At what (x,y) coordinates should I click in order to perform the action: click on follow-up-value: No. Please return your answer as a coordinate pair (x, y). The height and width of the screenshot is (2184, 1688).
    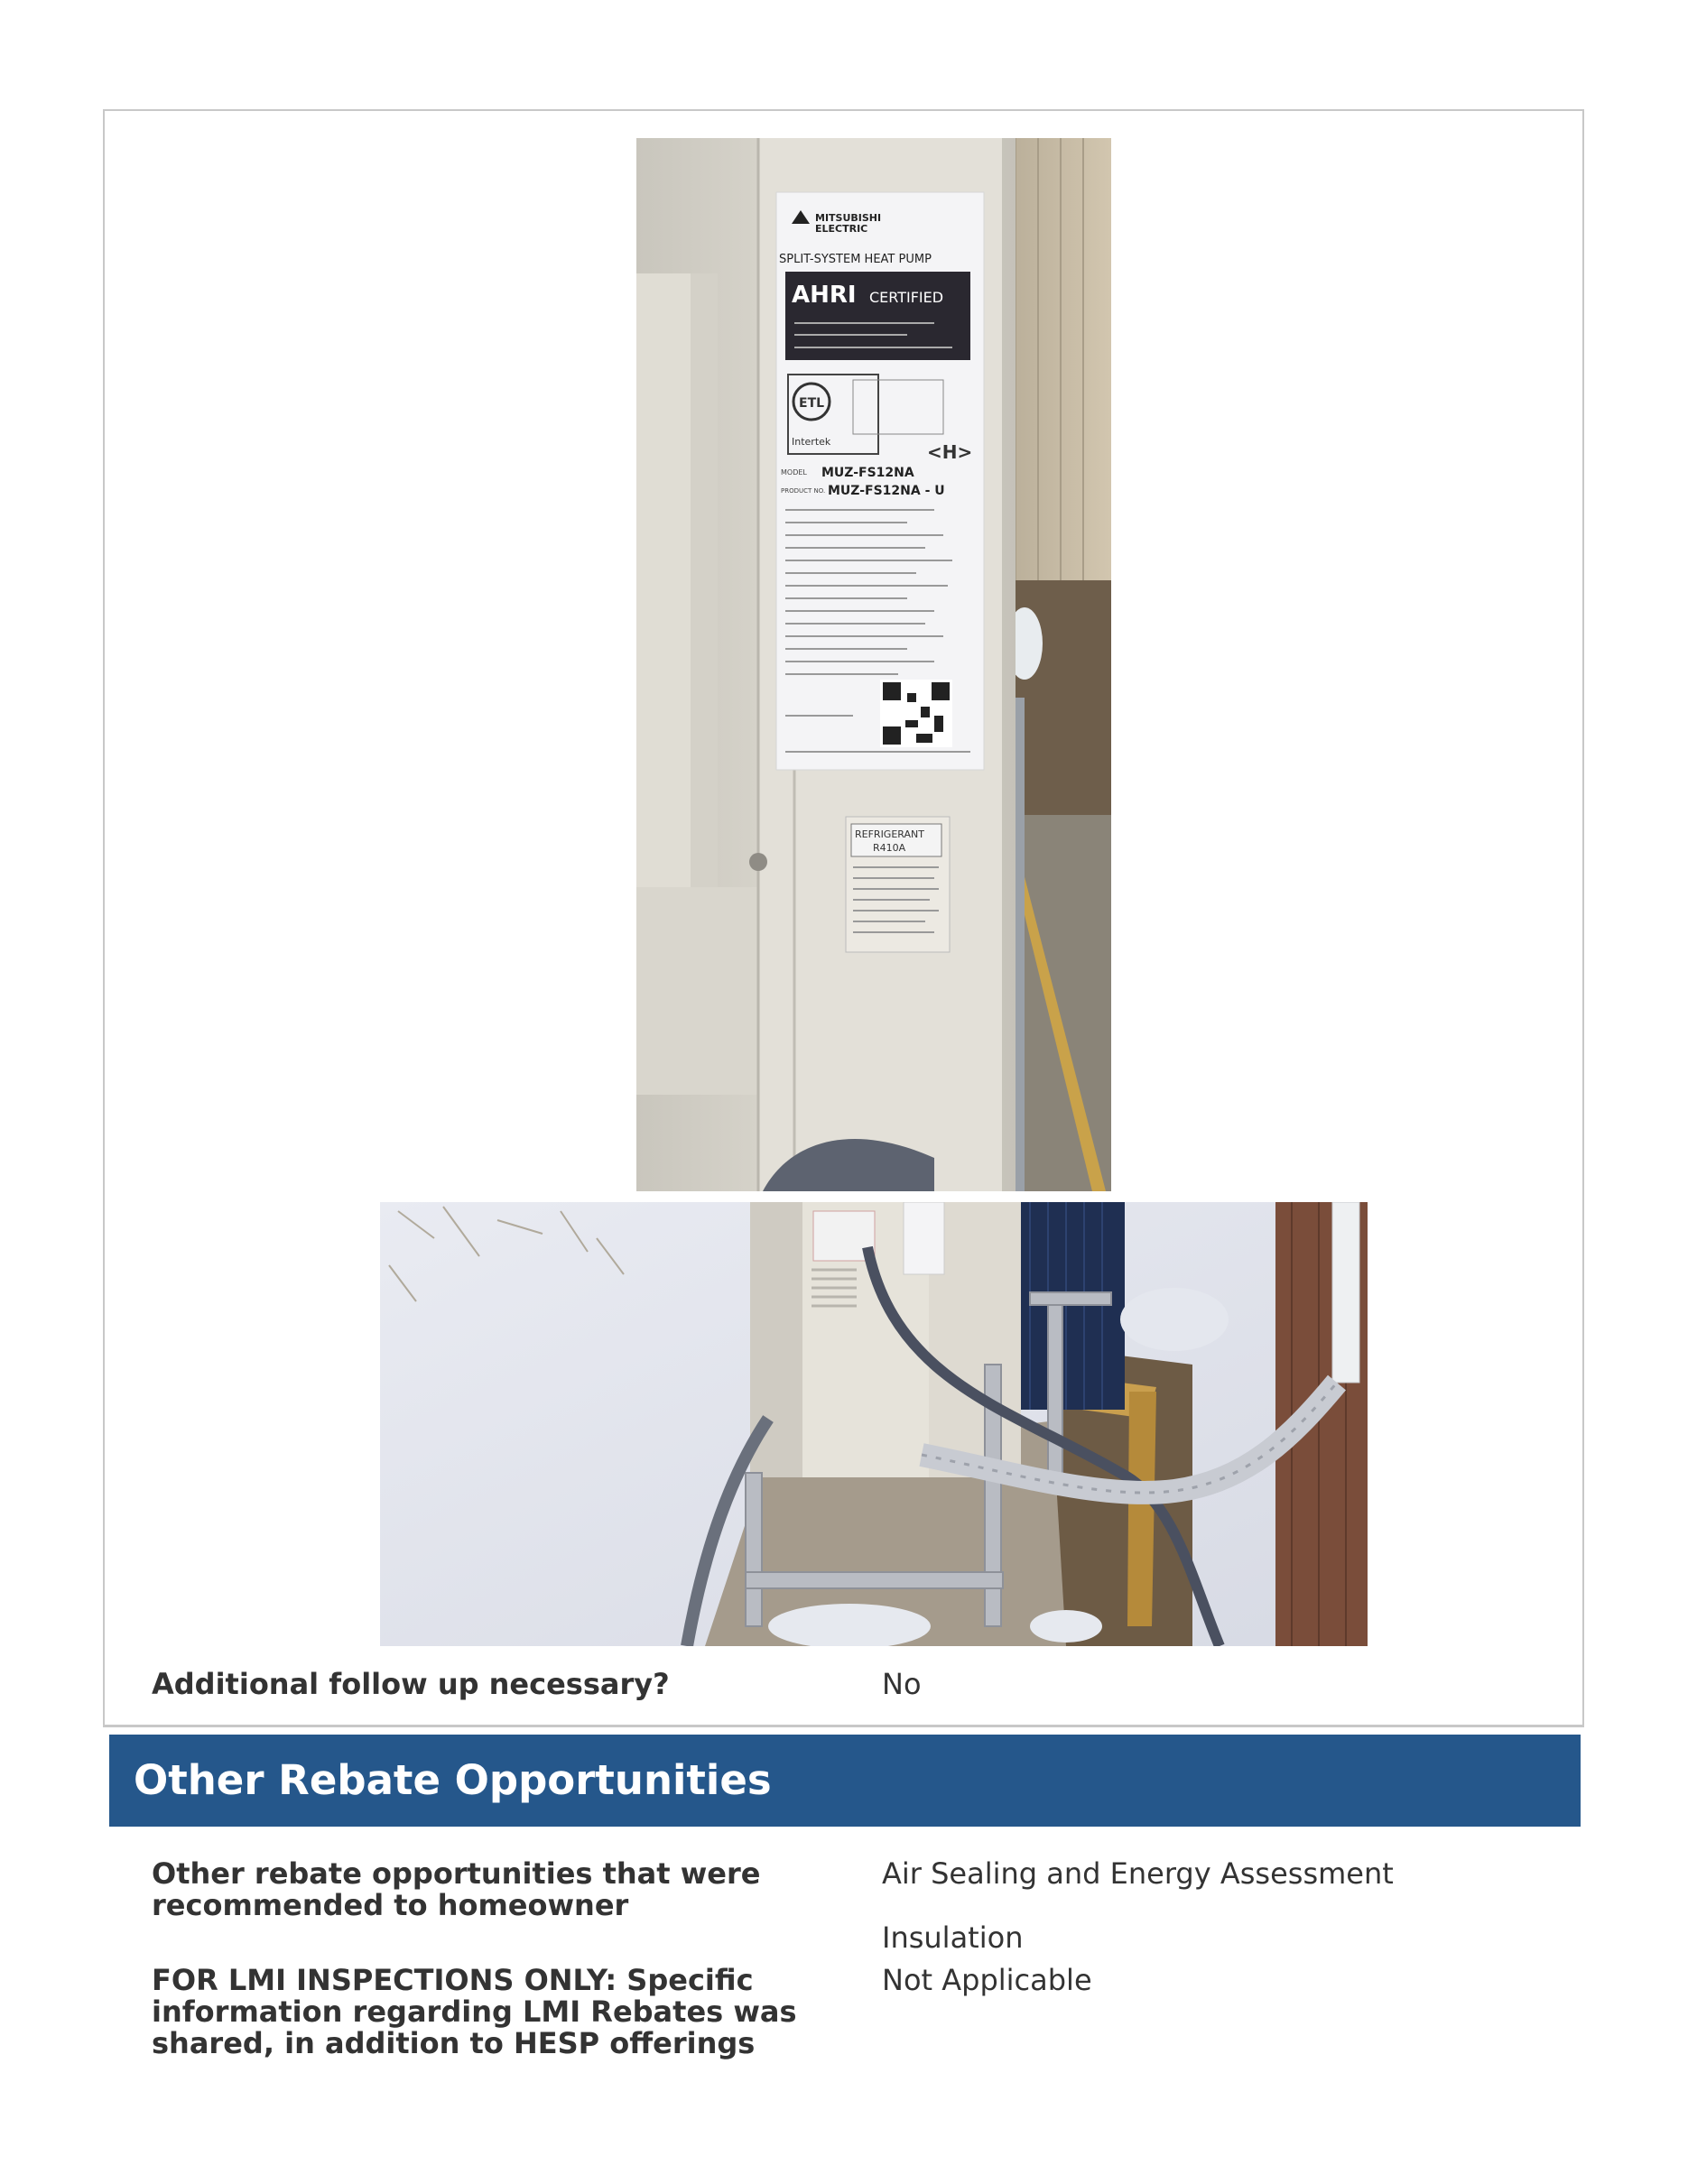
    Looking at the image, I should click on (902, 1684).